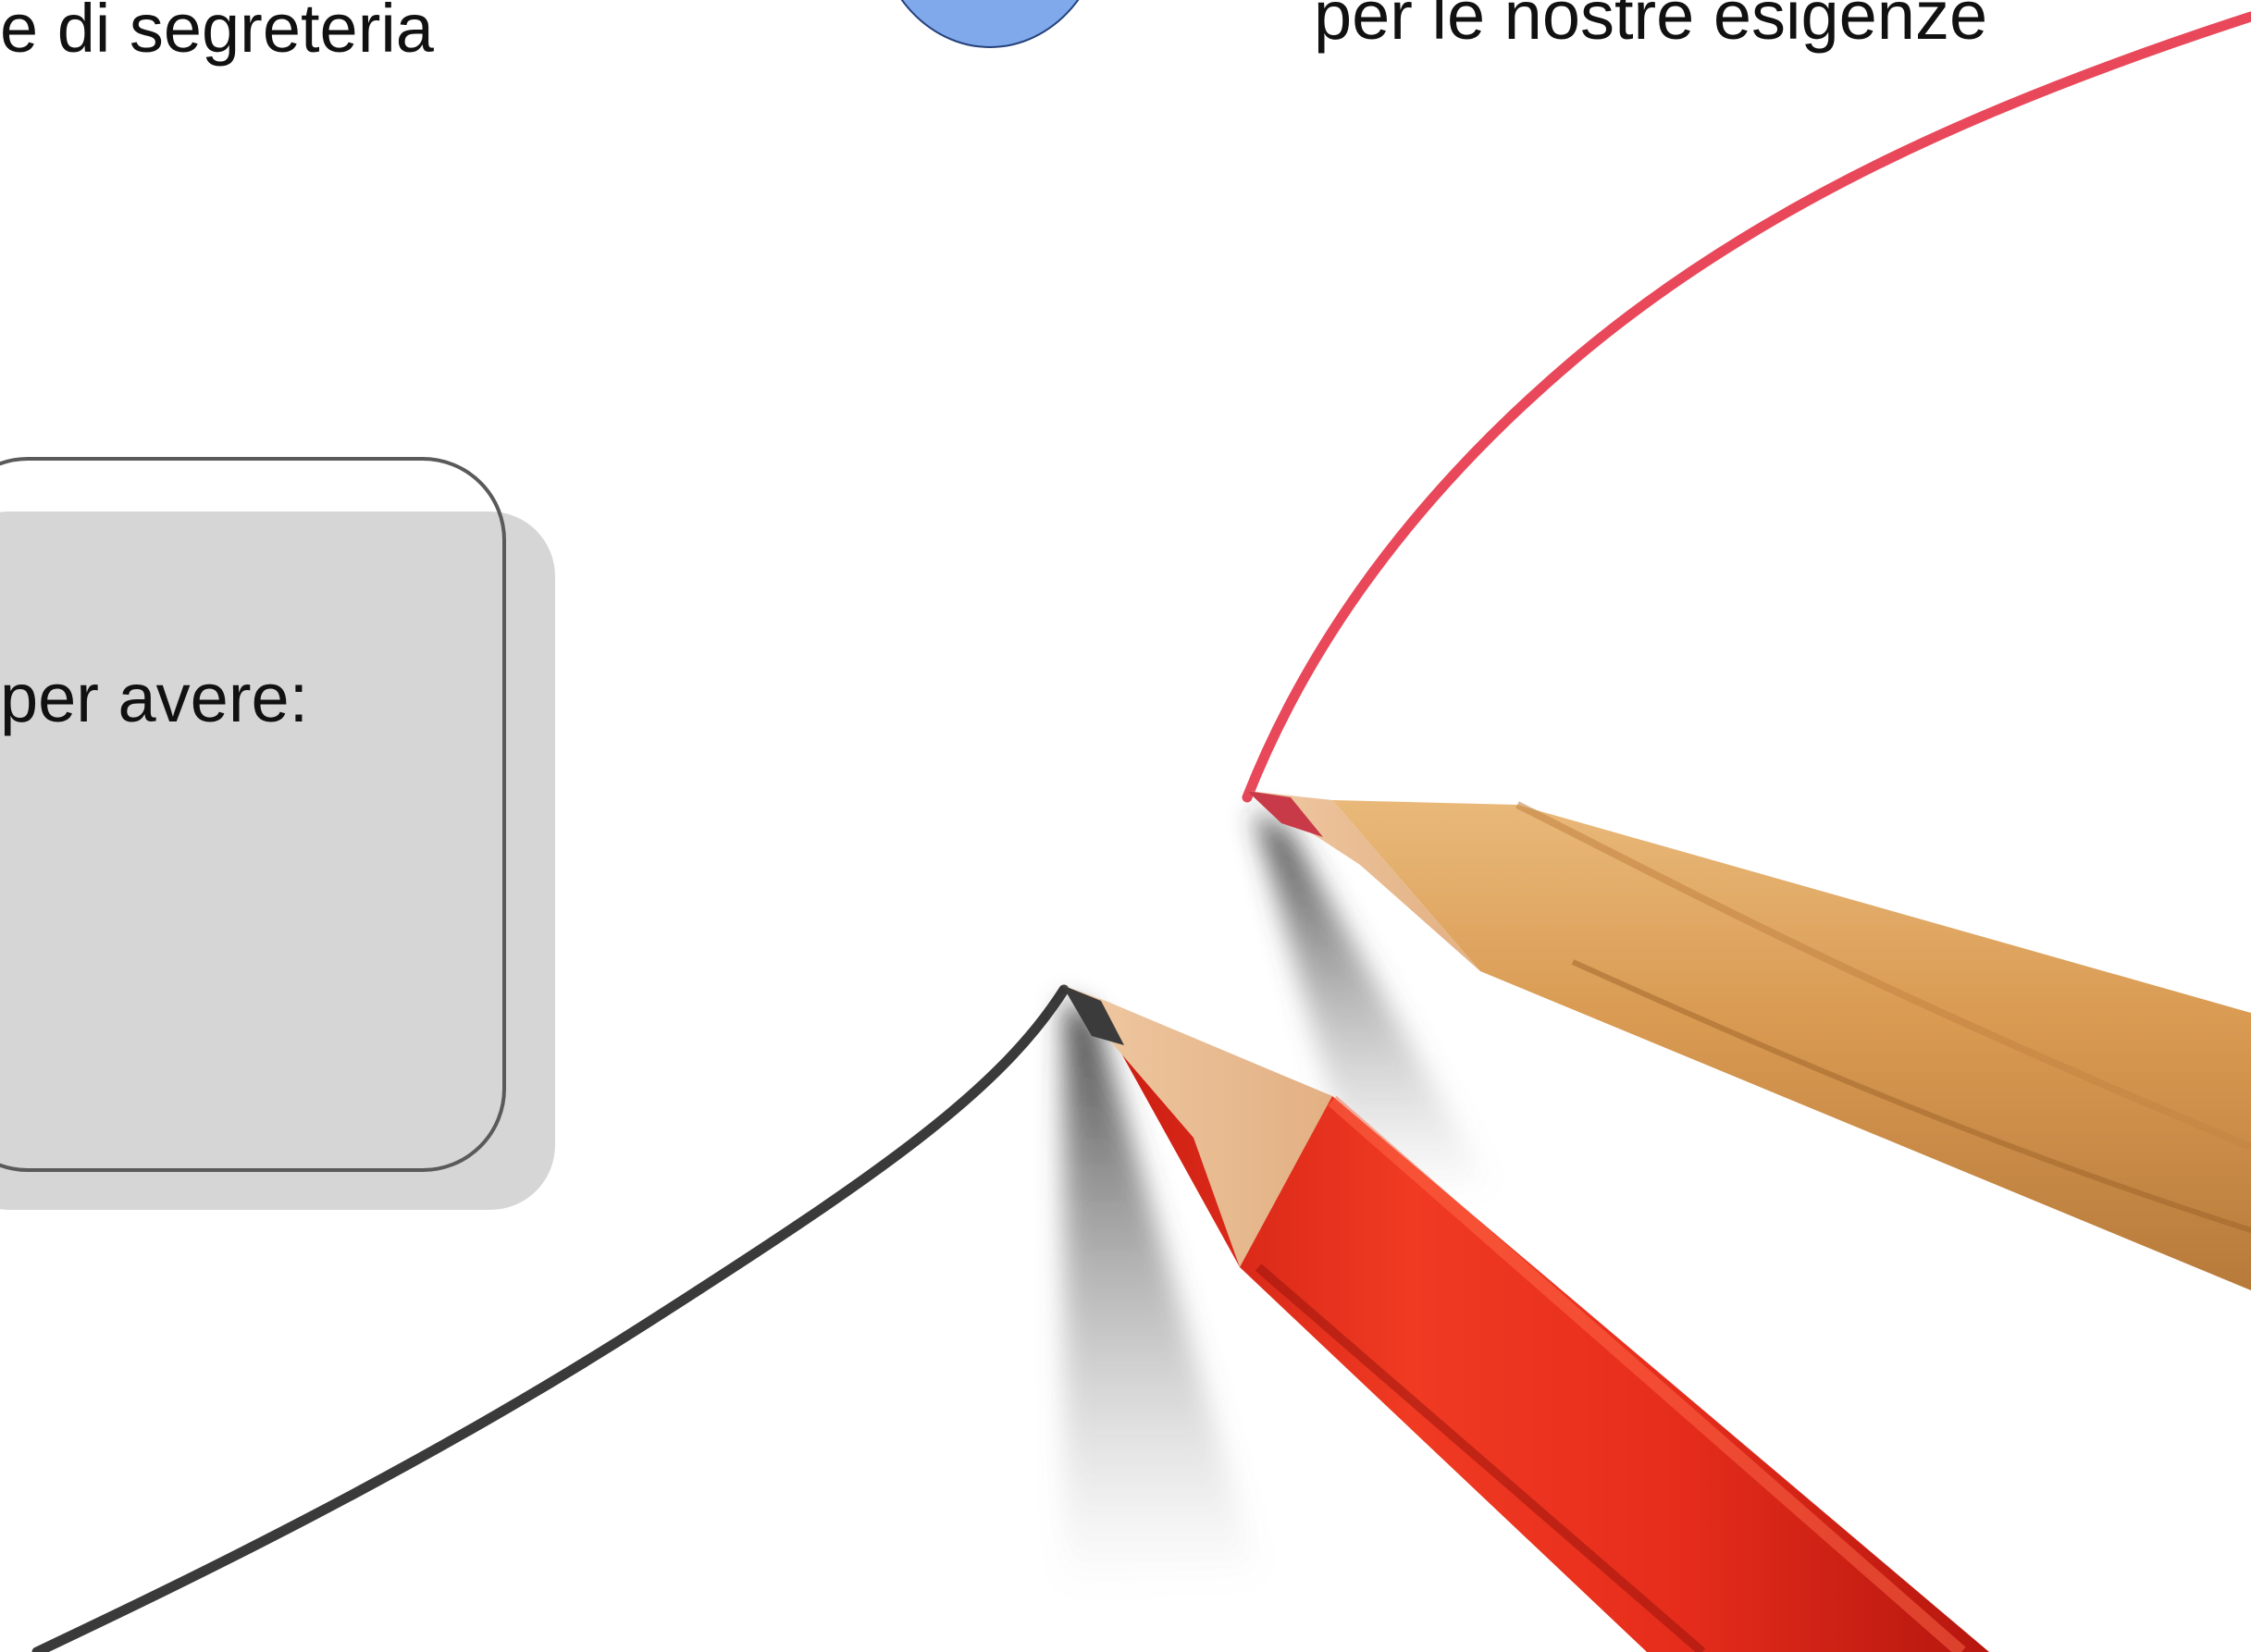 Image resolution: width=2251 pixels, height=1652 pixels. Describe the element at coordinates (217, 33) in the screenshot. I see `caption-left: e di segreteria` at that location.